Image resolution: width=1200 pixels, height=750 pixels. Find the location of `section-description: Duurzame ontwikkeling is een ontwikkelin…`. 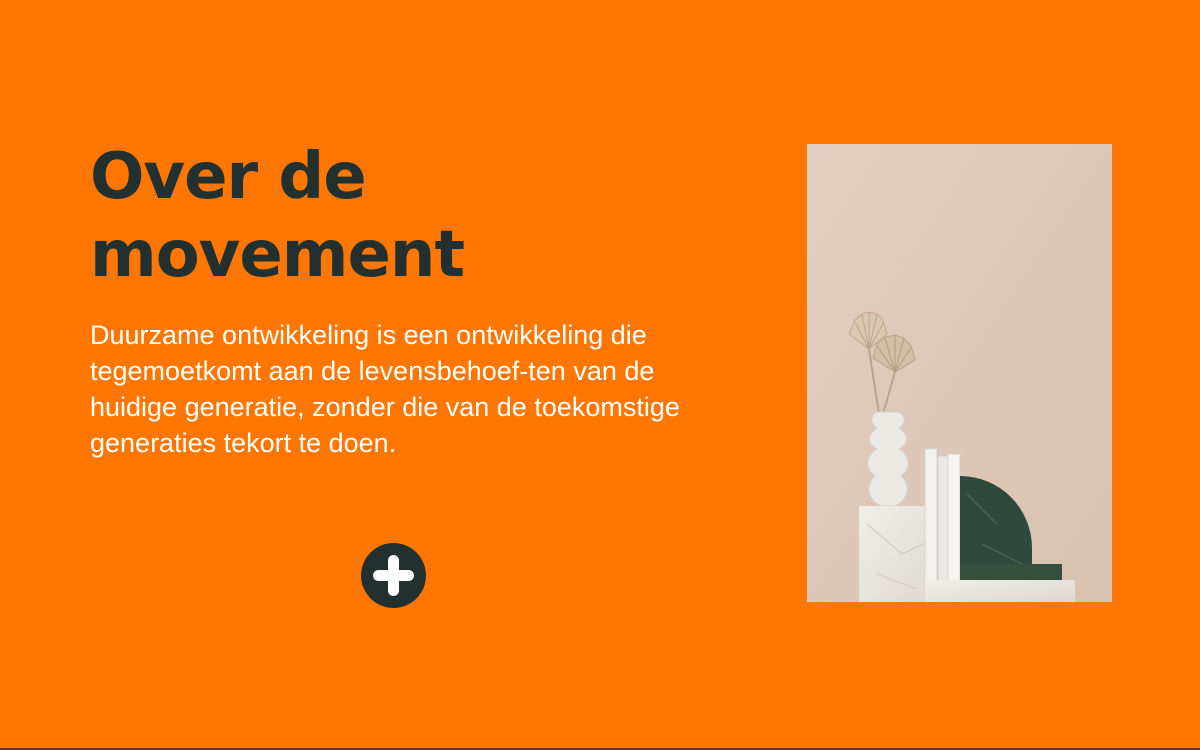

section-description: Duurzame ontwikkeling is een ontwikkelin… is located at coordinates (385, 389).